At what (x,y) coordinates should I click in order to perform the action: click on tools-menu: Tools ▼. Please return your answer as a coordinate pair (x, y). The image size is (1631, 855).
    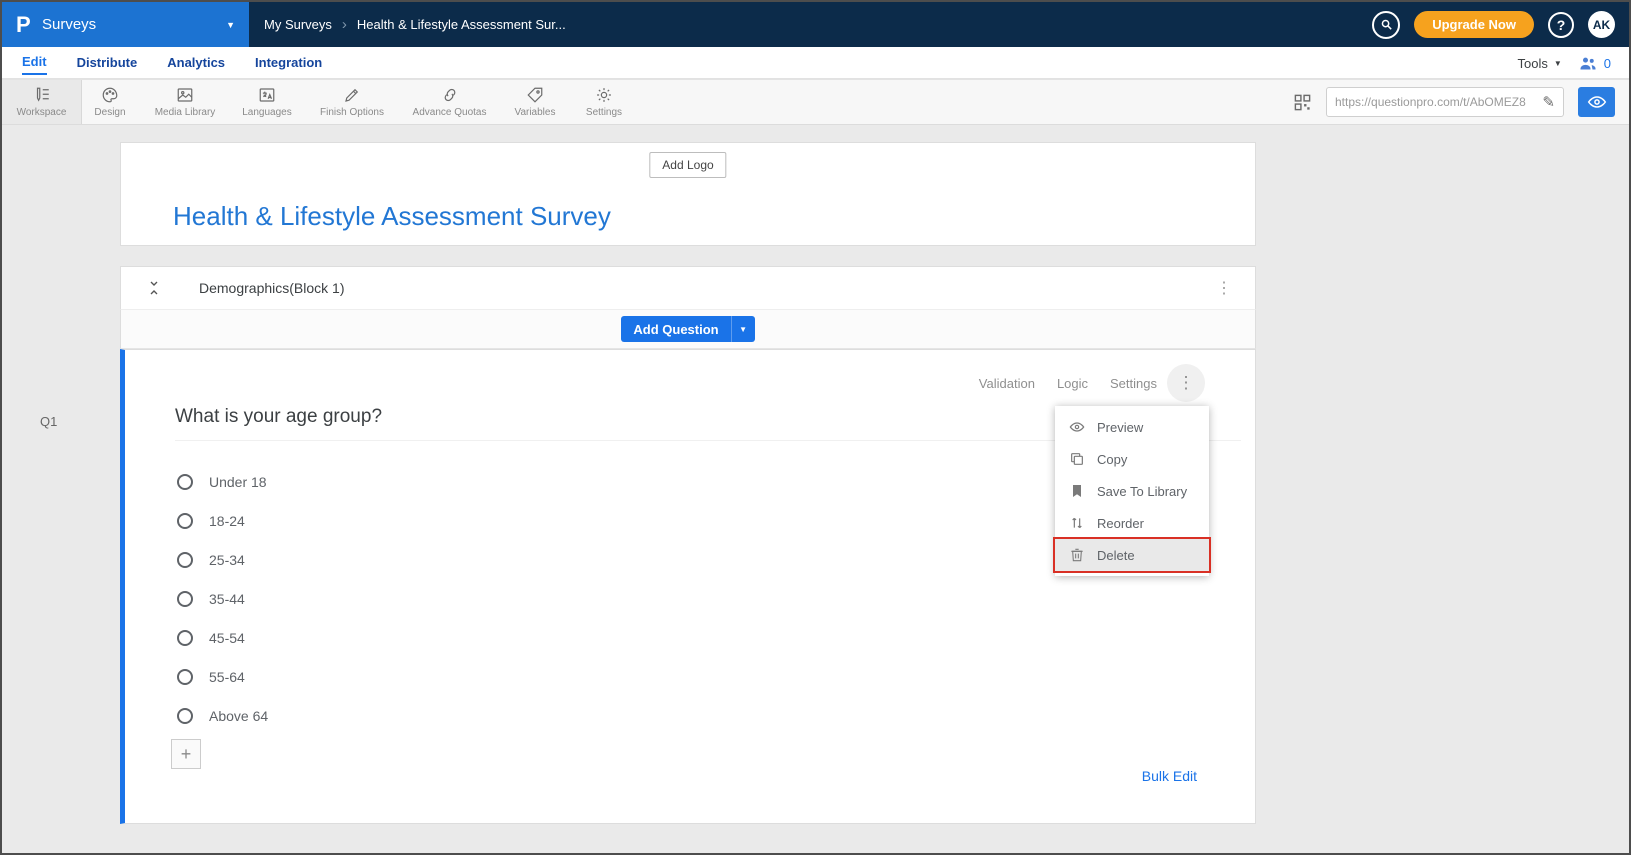
    Looking at the image, I should click on (1539, 63).